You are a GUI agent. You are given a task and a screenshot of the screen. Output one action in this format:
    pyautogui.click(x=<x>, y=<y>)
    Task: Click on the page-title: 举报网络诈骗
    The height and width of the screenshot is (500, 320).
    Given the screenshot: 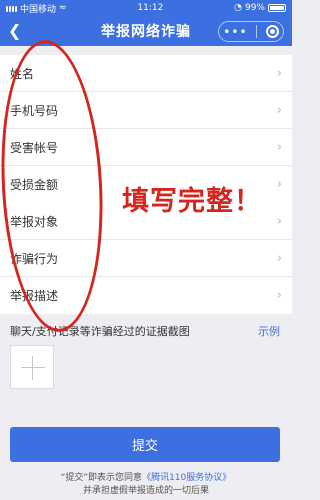 What is the action you would take?
    pyautogui.click(x=146, y=32)
    